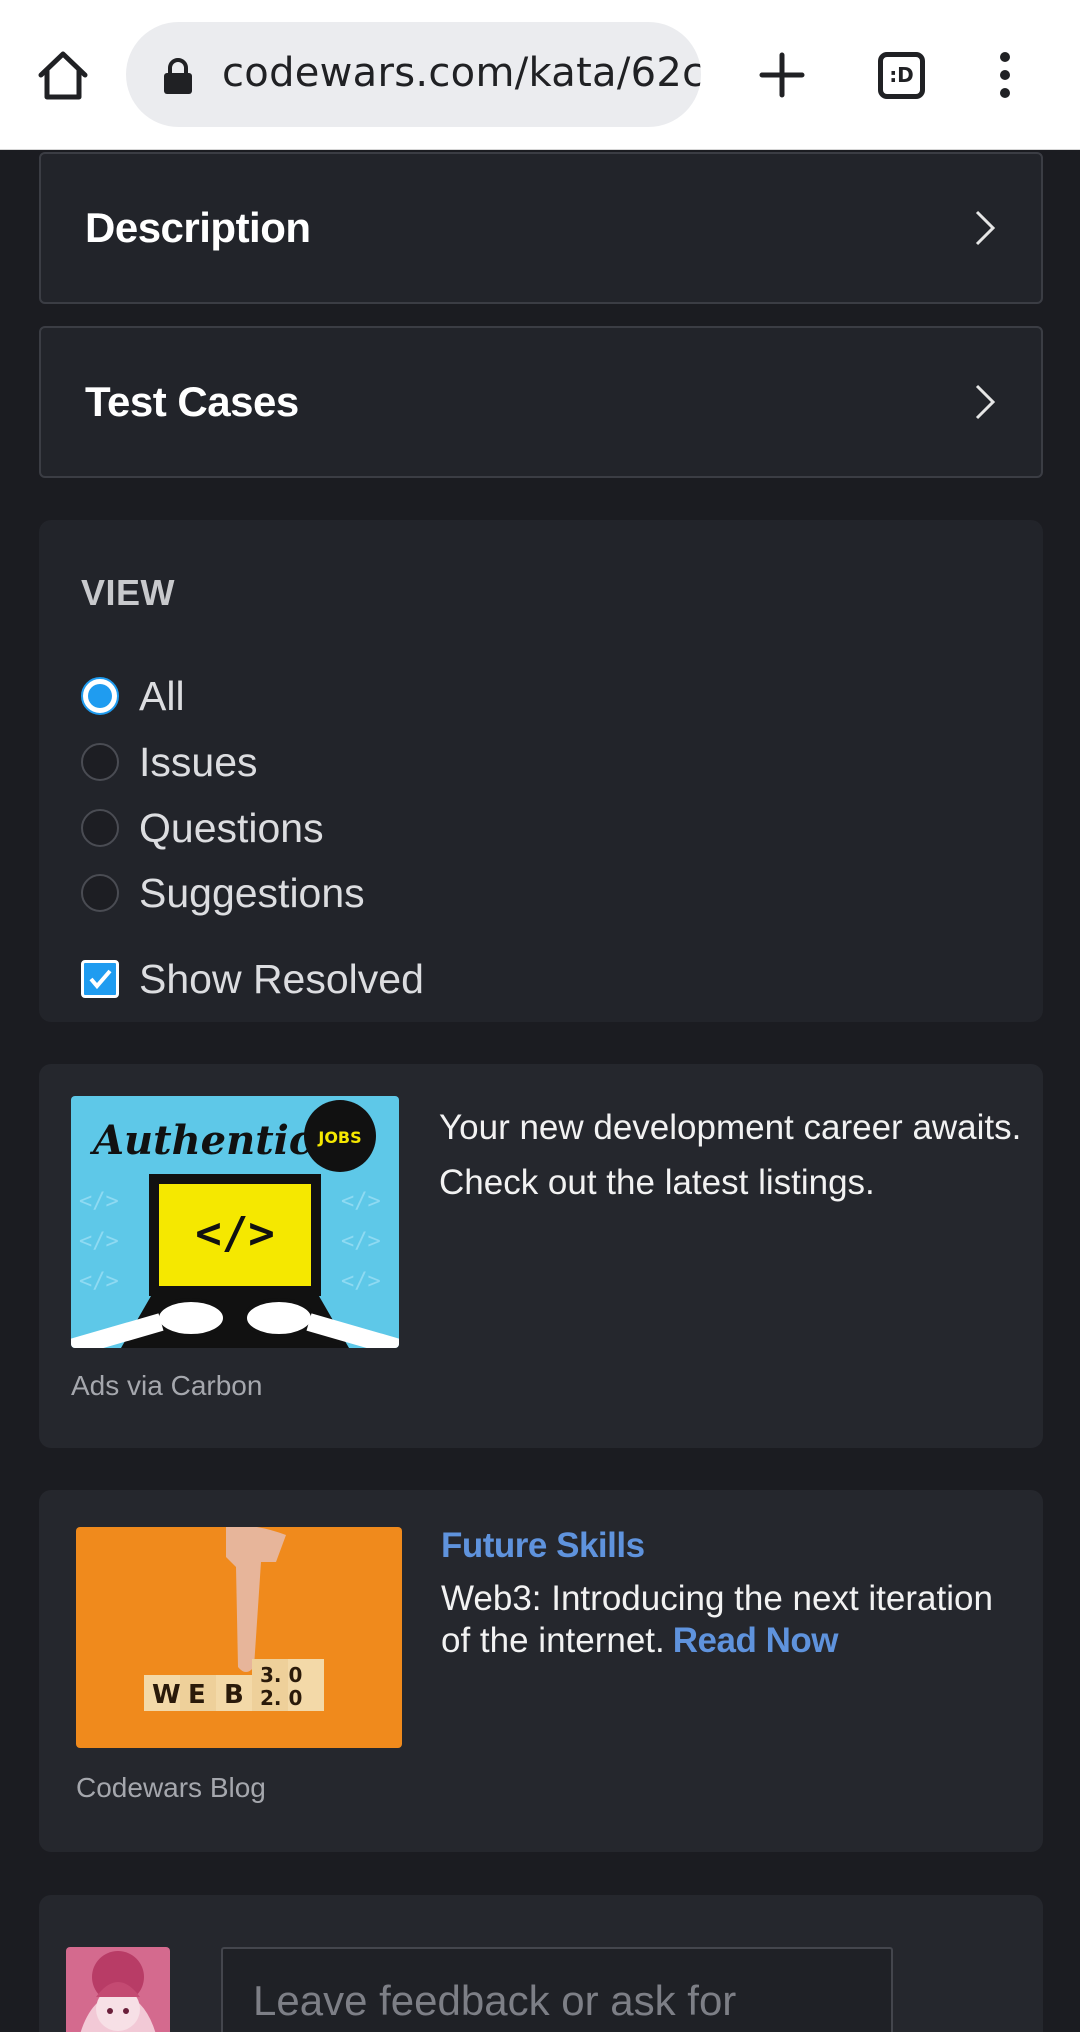 This screenshot has height=2032, width=1080. I want to click on more-options-icon, so click(1005, 75).